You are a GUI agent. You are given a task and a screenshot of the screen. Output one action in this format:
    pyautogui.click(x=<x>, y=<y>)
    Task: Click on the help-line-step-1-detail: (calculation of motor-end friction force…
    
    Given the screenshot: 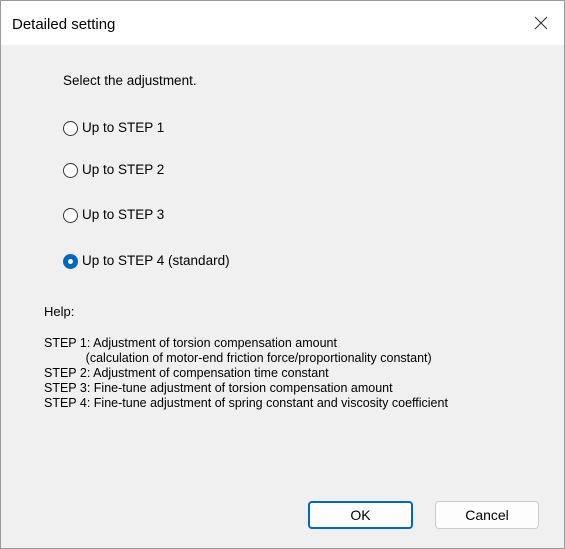 What is the action you would take?
    pyautogui.click(x=238, y=358)
    